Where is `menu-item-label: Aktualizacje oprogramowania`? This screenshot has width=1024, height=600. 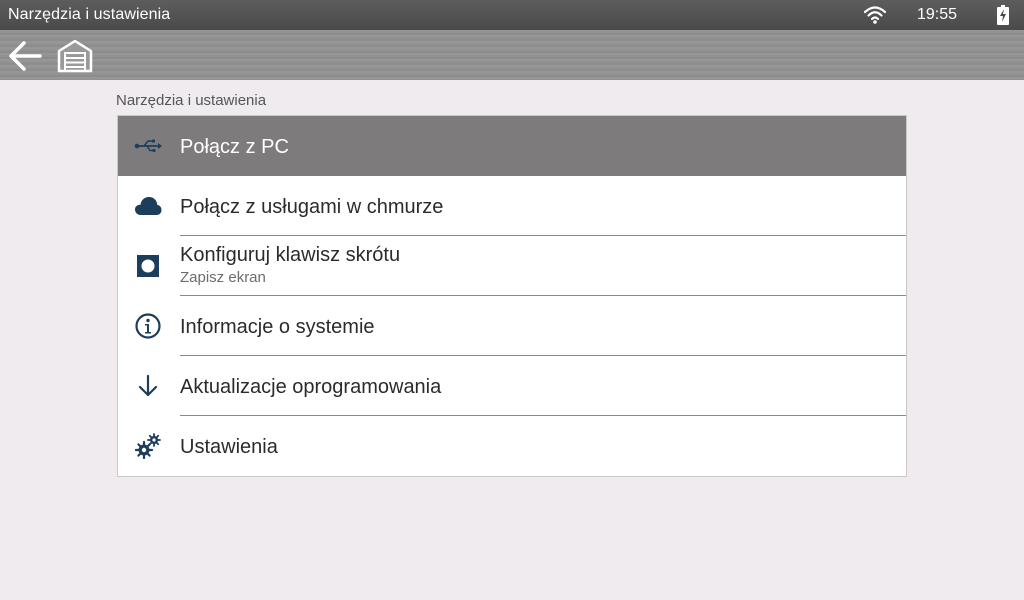
menu-item-label: Aktualizacje oprogramowania is located at coordinates (311, 387).